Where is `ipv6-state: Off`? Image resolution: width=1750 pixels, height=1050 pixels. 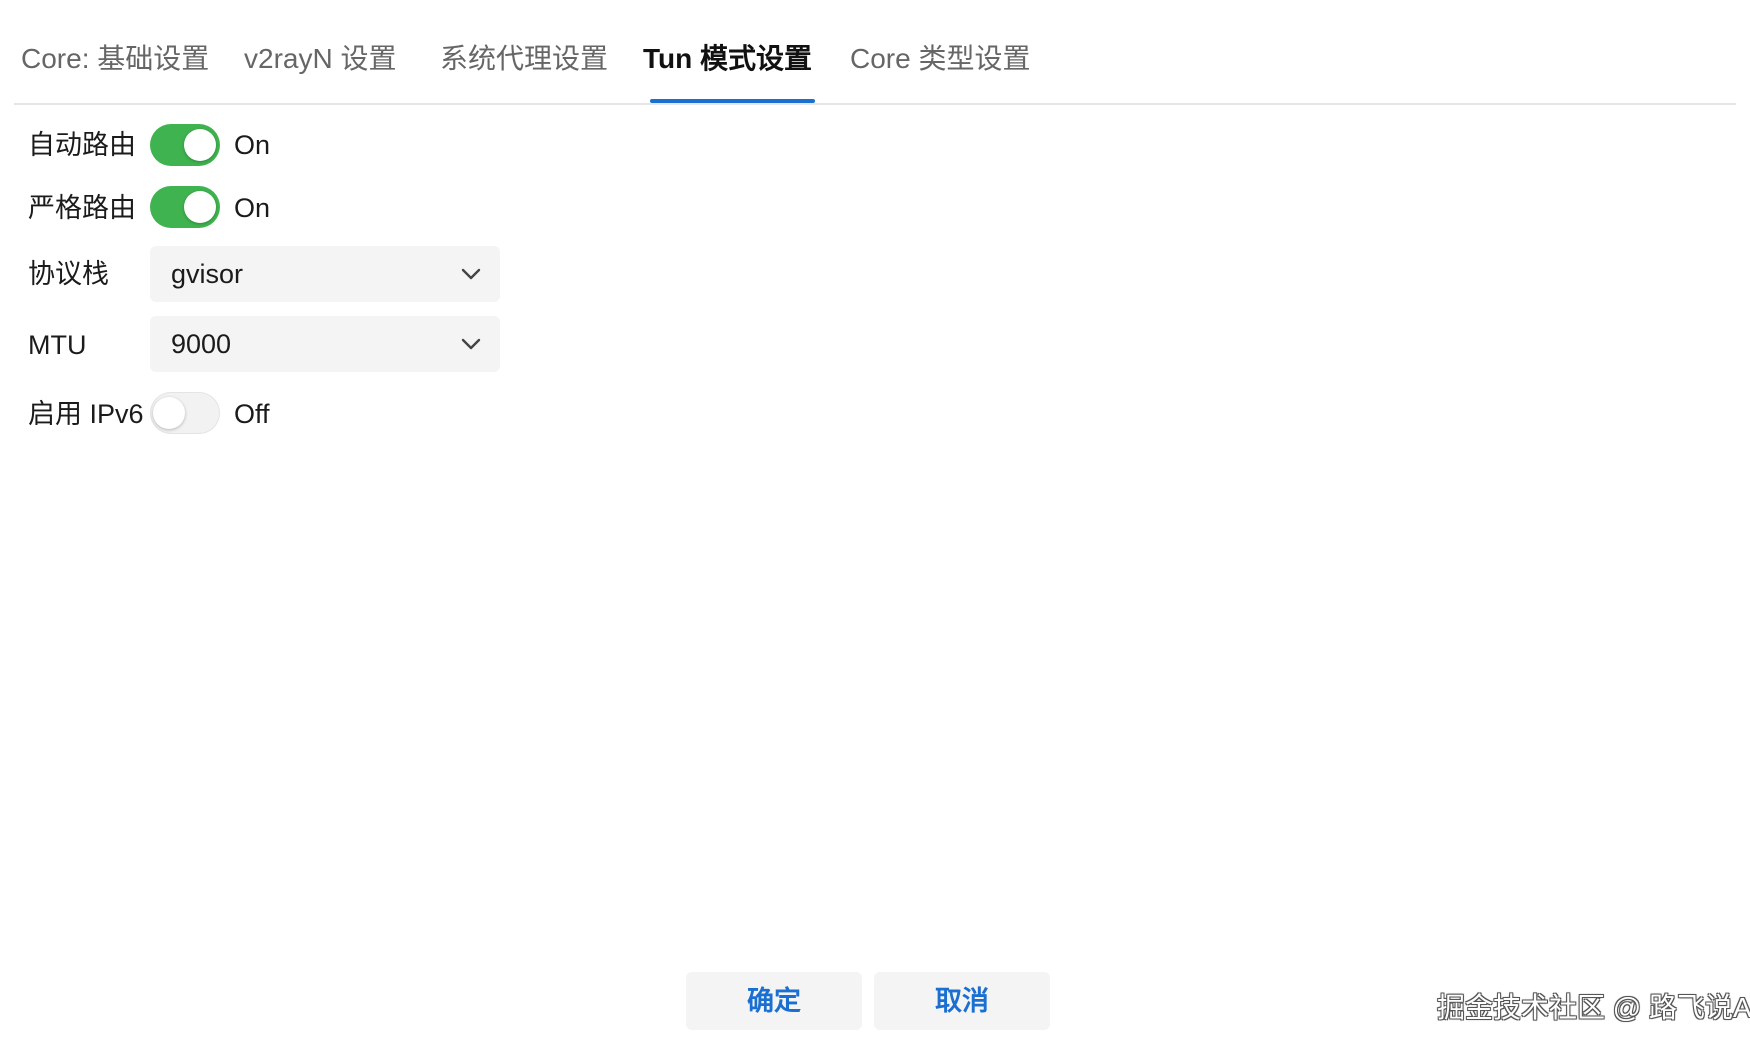 ipv6-state: Off is located at coordinates (252, 414).